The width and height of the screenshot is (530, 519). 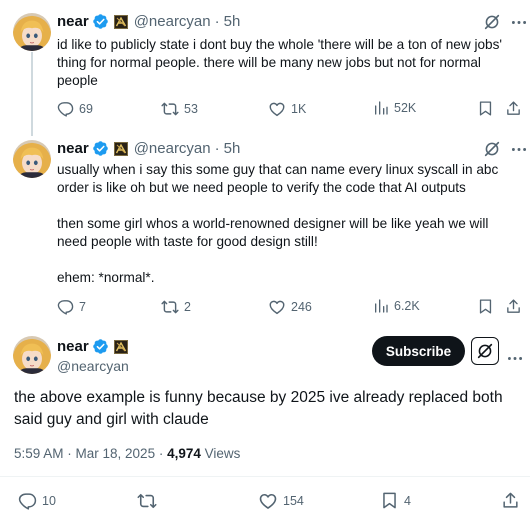 I want to click on repost-button, so click(x=149, y=501).